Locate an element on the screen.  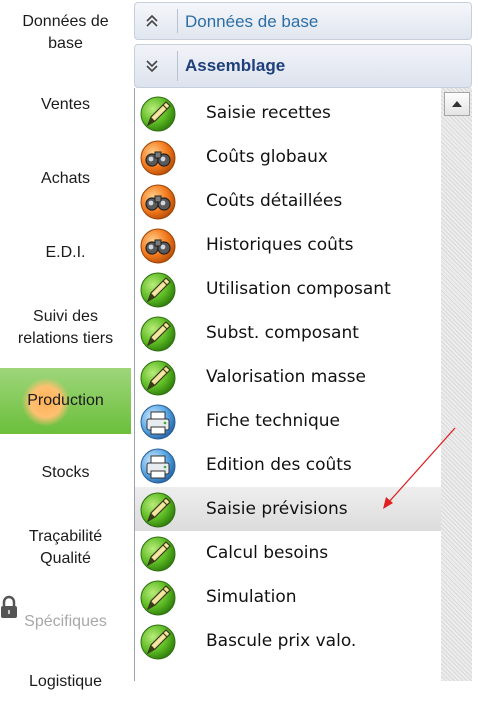
list-item-label: Calcul besoins is located at coordinates (267, 553).